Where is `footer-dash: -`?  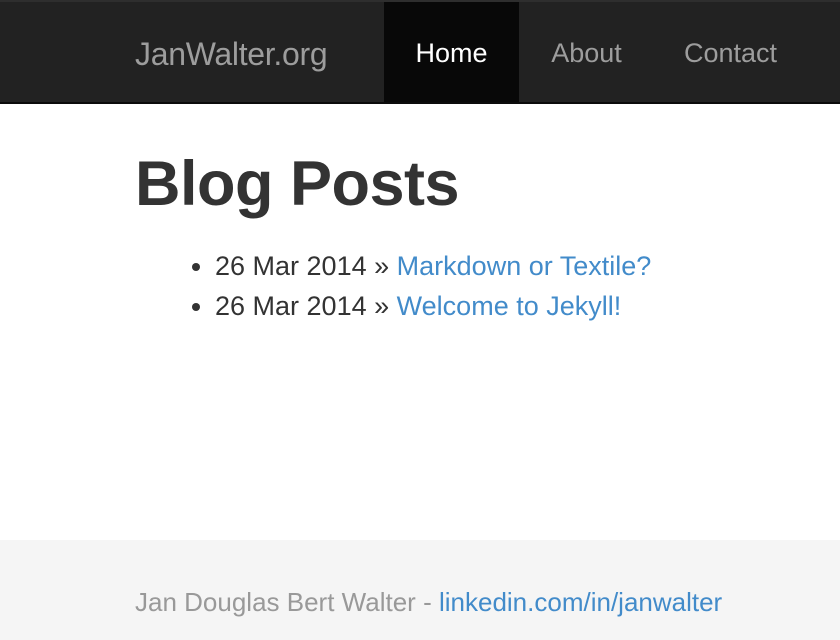
footer-dash: - is located at coordinates (427, 602).